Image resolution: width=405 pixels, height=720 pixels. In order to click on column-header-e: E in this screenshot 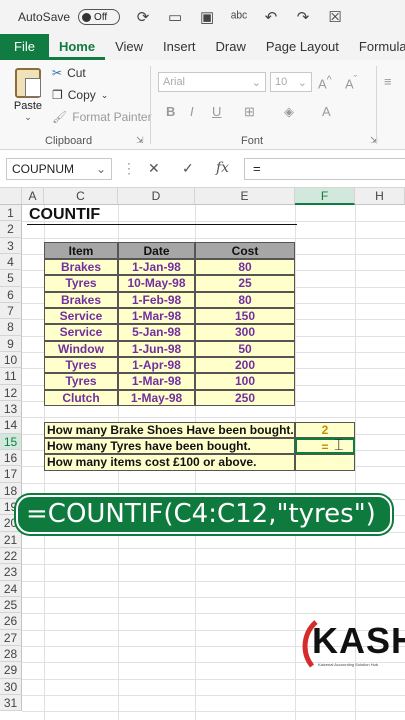, I will do `click(245, 196)`.